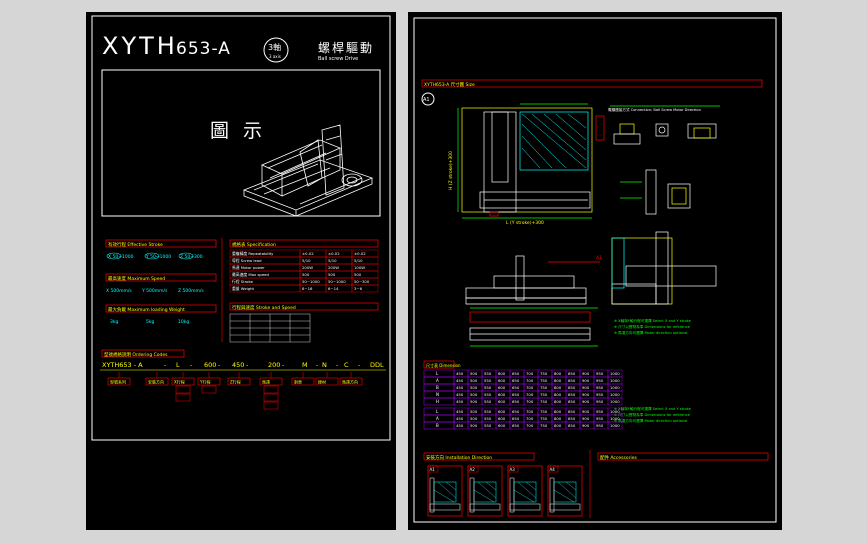 The width and height of the screenshot is (867, 544). What do you see at coordinates (530, 411) in the screenshot?
I see `dim2-cell: 700` at bounding box center [530, 411].